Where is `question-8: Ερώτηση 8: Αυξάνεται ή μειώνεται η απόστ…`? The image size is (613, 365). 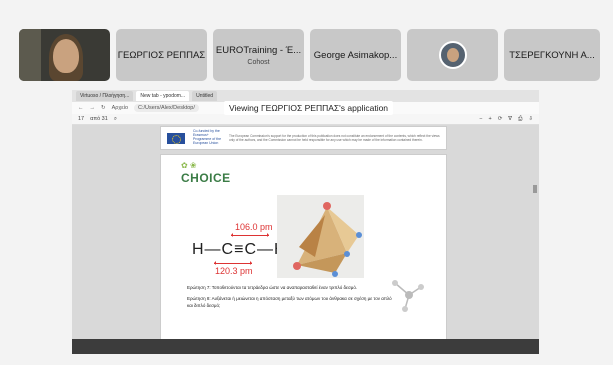
question-8: Ερώτηση 8: Αυξάνεται ή μειώνεται η απόστ… is located at coordinates (289, 302).